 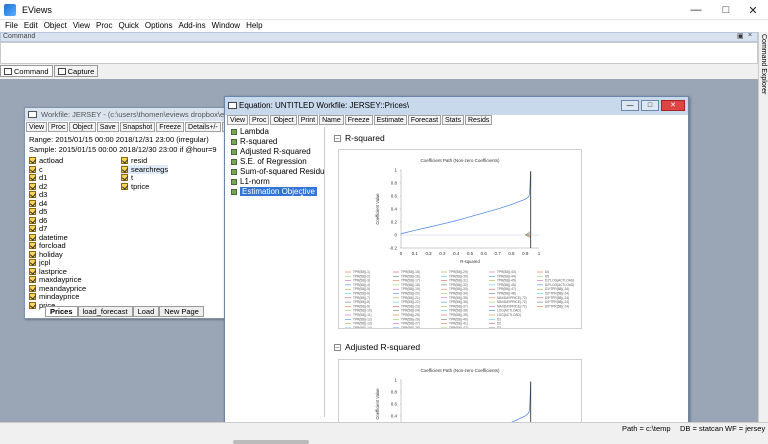 What do you see at coordinates (273, 161) in the screenshot?
I see `tree-item-label: S.E. of Regression` at bounding box center [273, 161].